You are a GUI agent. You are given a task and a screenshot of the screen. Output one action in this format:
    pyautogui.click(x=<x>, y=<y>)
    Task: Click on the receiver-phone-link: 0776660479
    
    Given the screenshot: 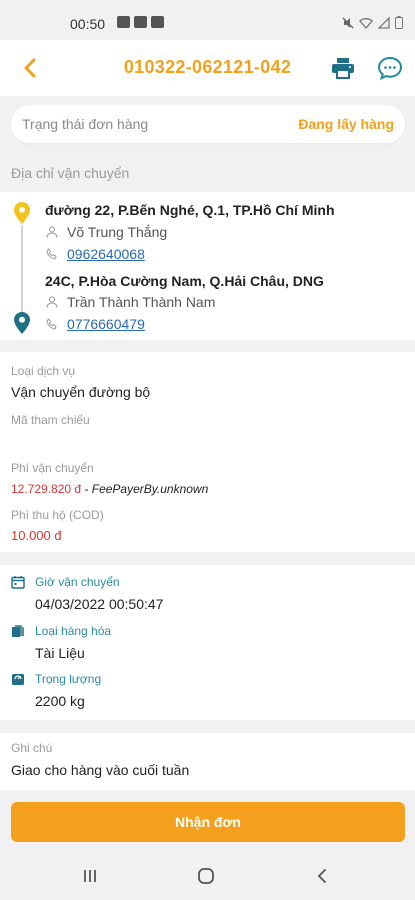 What is the action you would take?
    pyautogui.click(x=106, y=324)
    